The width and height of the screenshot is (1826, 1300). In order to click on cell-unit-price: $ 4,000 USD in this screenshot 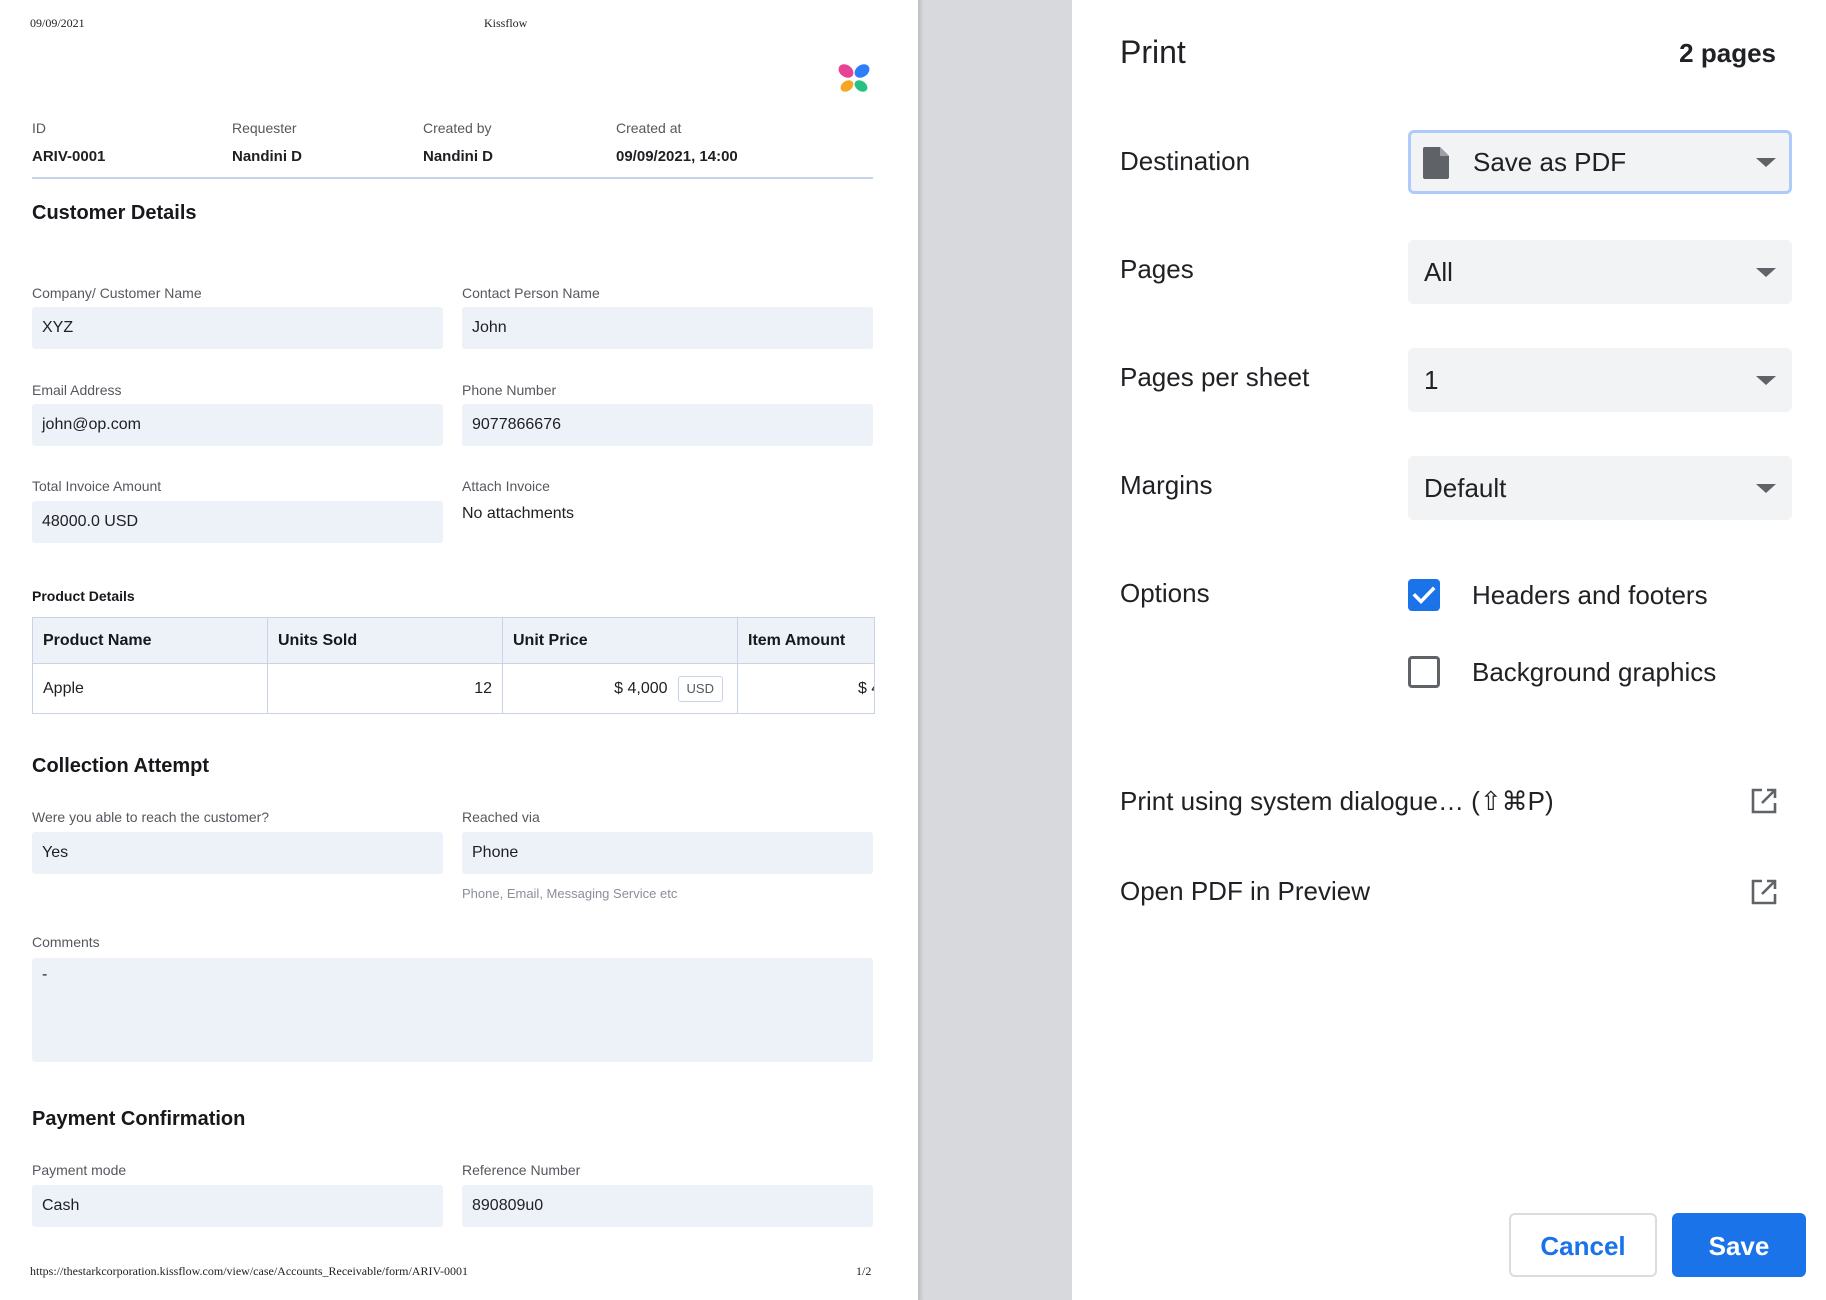, I will do `click(620, 688)`.